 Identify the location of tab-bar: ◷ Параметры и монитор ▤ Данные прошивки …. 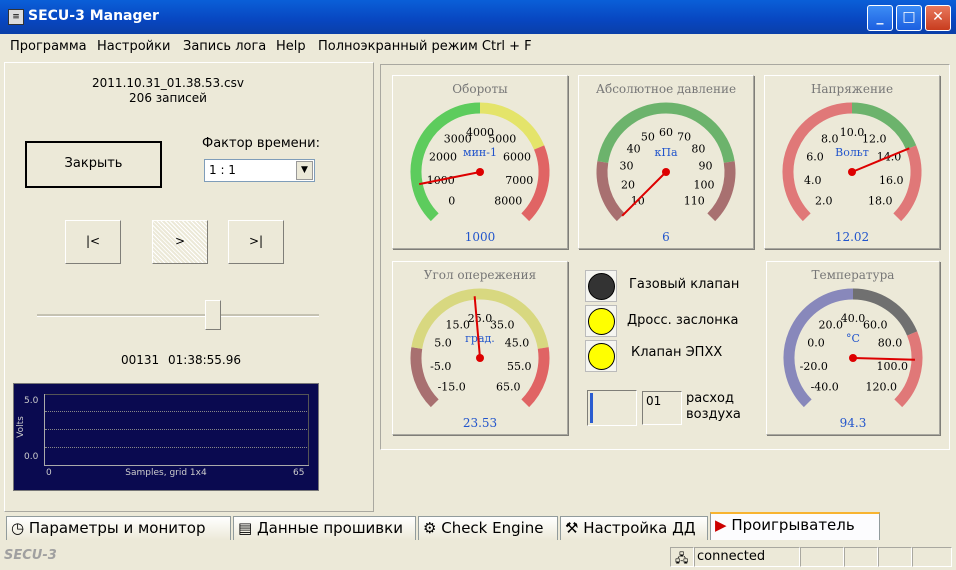
(478, 527).